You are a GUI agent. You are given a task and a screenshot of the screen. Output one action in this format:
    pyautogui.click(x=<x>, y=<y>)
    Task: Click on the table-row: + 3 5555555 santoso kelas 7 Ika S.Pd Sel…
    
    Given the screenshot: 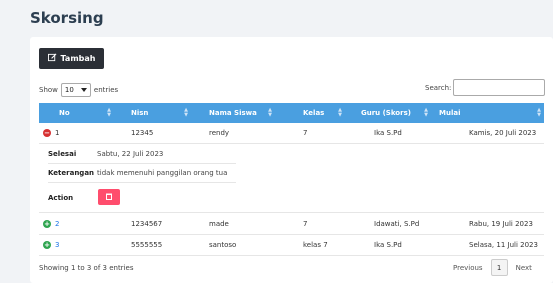 What is the action you would take?
    pyautogui.click(x=291, y=245)
    